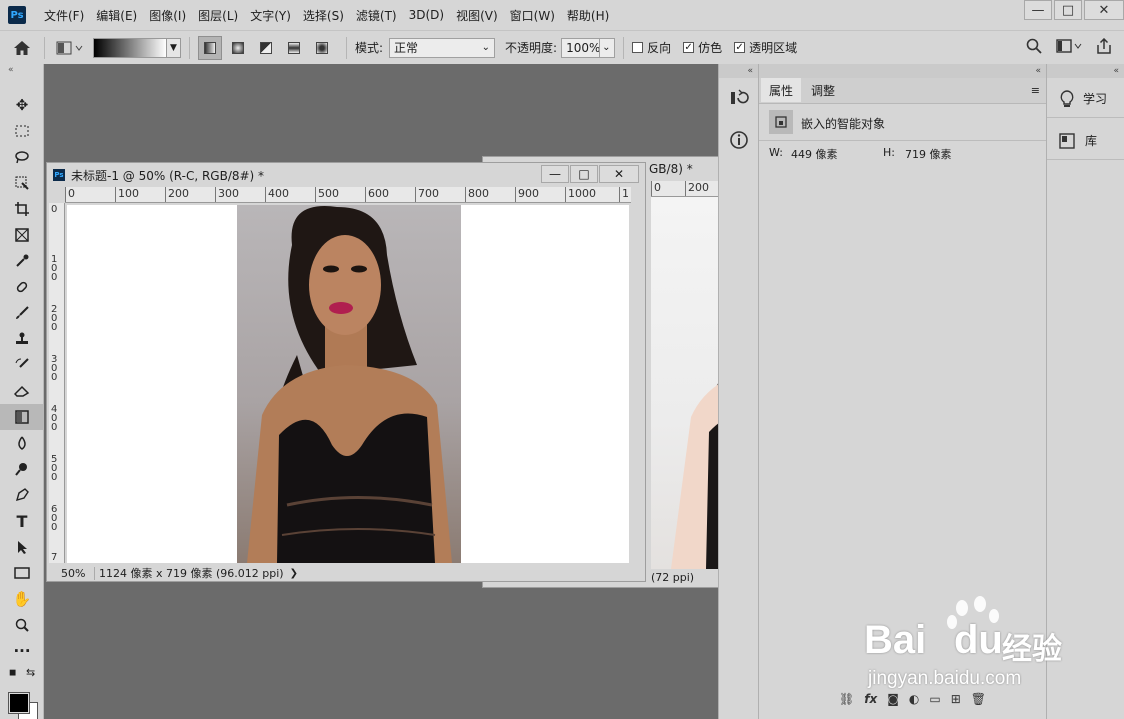 The image size is (1124, 719). I want to click on path-selection-tool-icon, so click(22, 547).